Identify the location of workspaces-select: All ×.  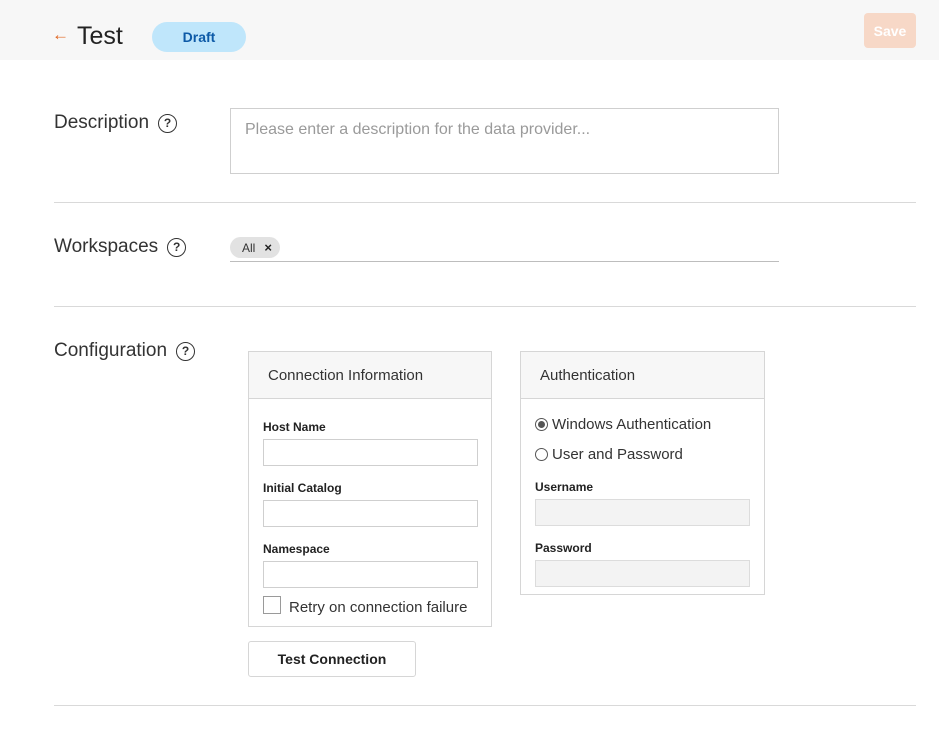
(504, 249).